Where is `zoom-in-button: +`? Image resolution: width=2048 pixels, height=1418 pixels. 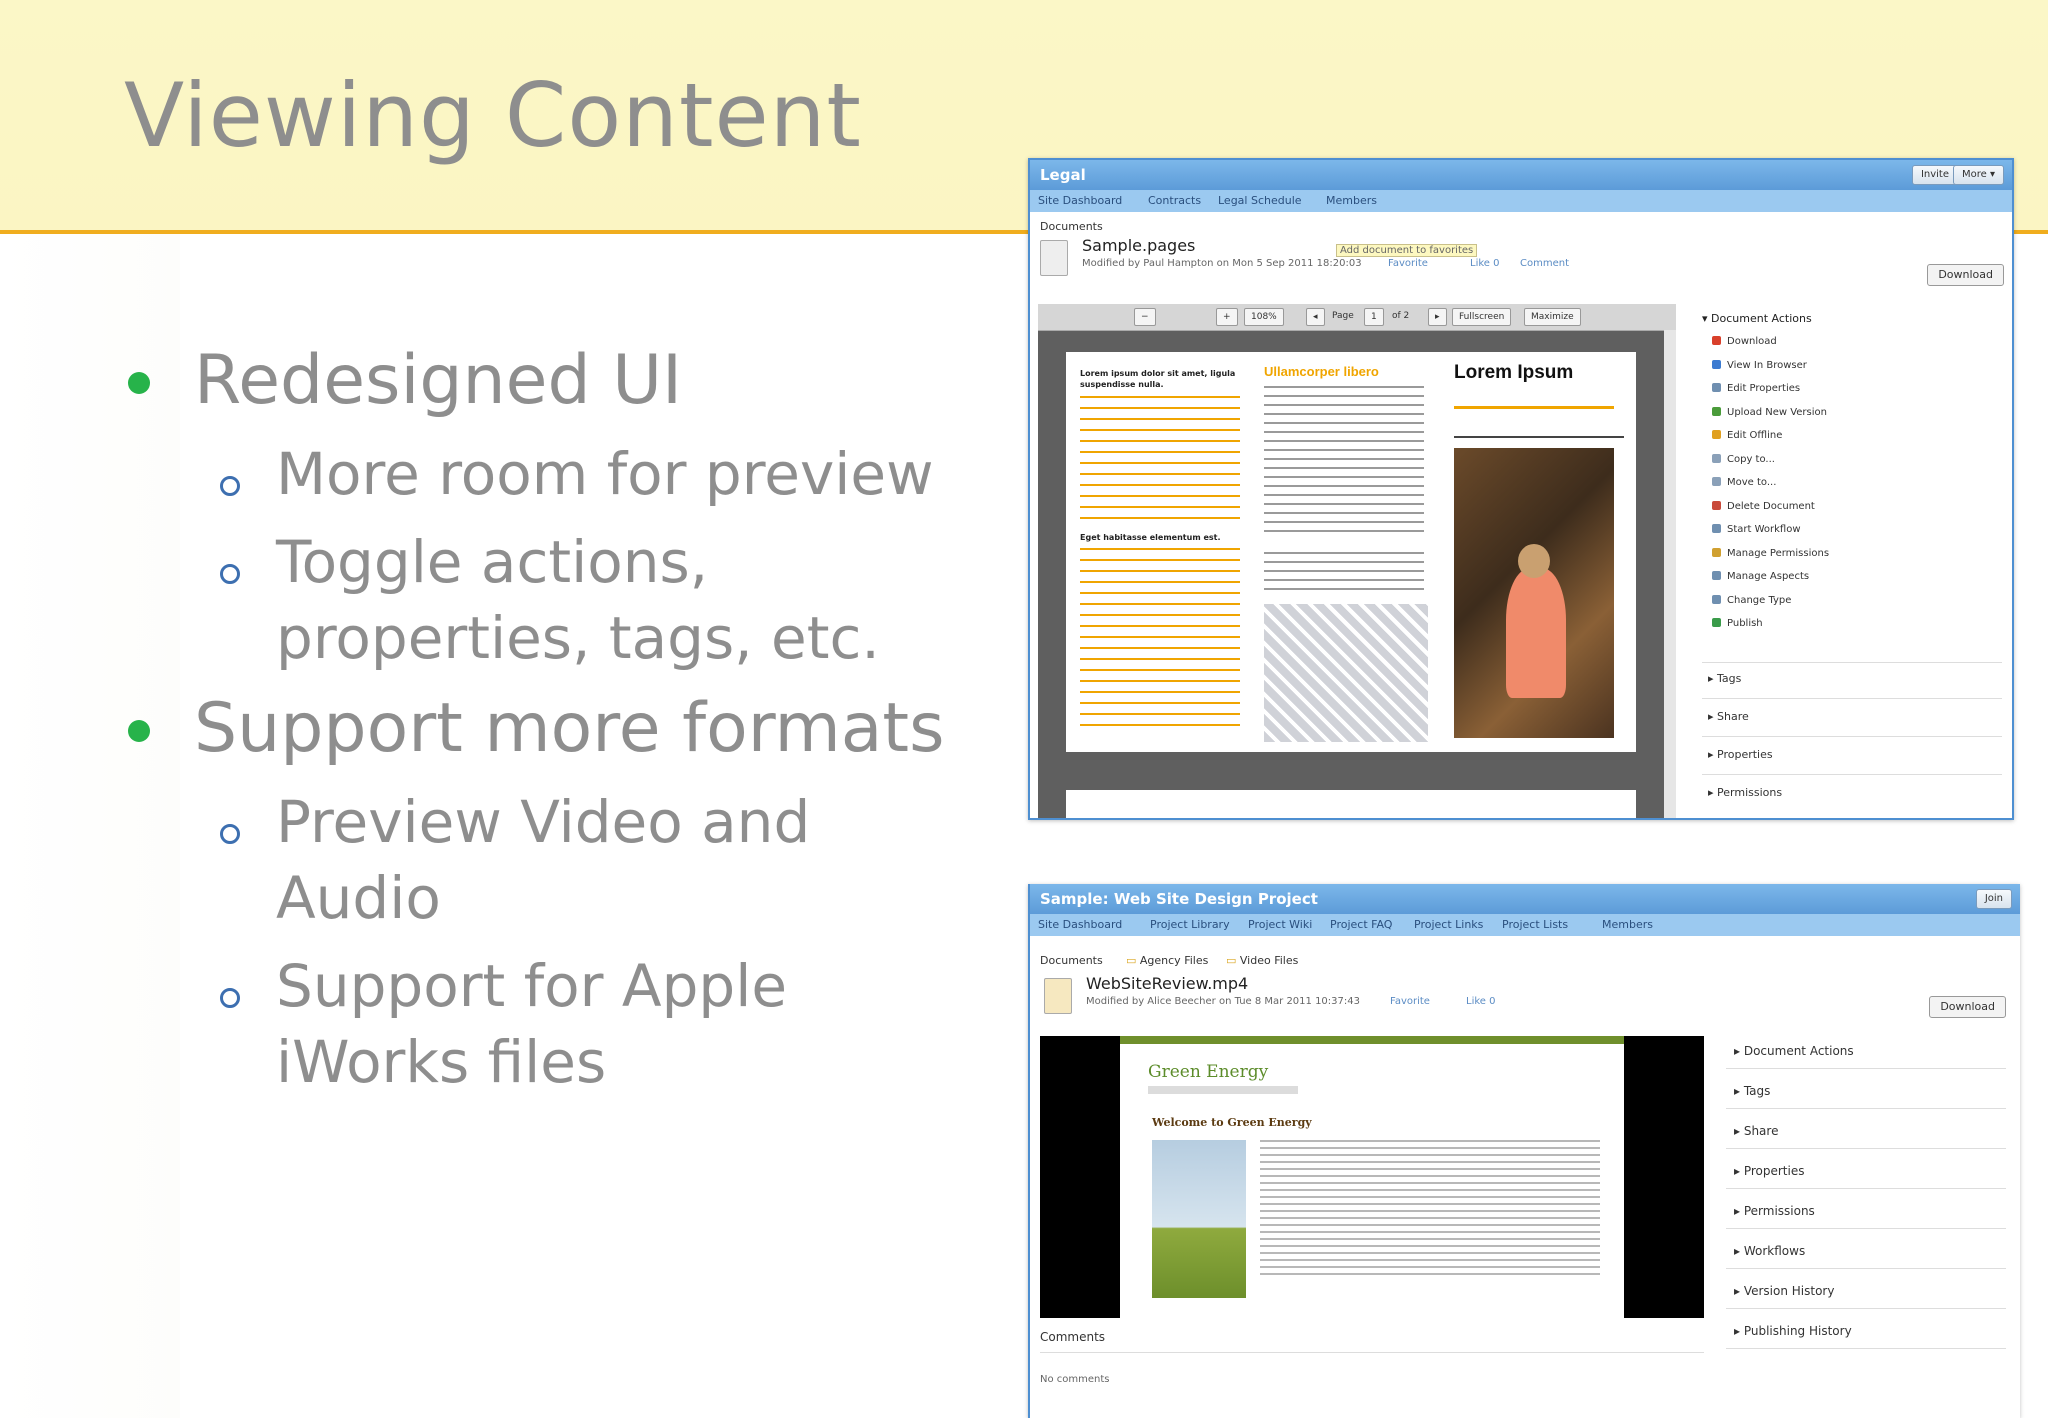
zoom-in-button: + is located at coordinates (1227, 317).